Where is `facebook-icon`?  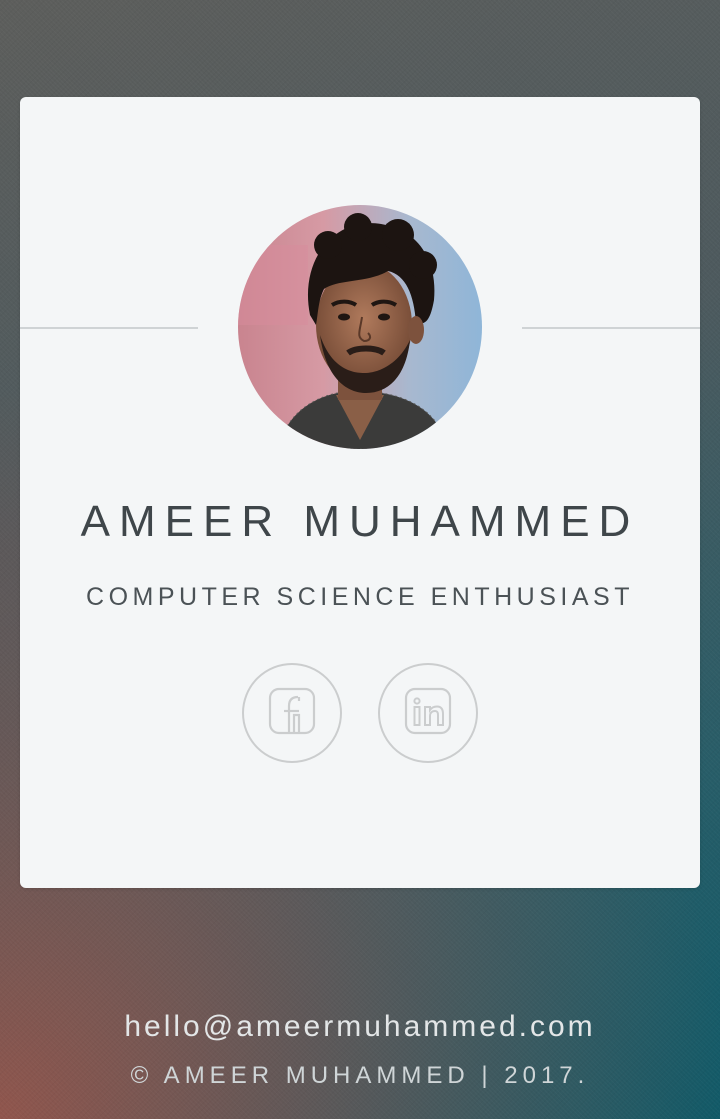 facebook-icon is located at coordinates (292, 713).